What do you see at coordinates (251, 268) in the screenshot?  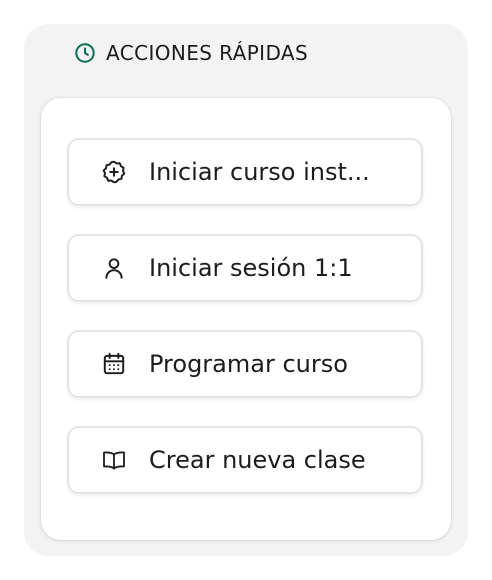 I see `action-label: Iniciar sesión 1:1` at bounding box center [251, 268].